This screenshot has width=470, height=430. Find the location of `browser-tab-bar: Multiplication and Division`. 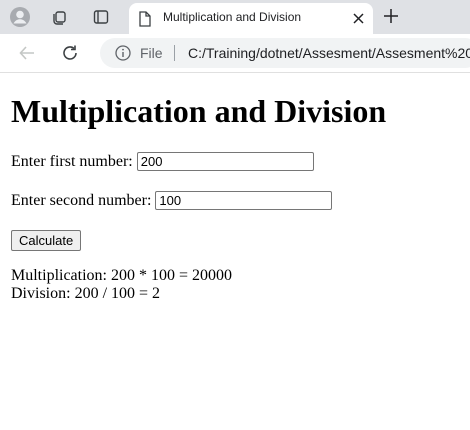

browser-tab-bar: Multiplication and Division is located at coordinates (235, 17).